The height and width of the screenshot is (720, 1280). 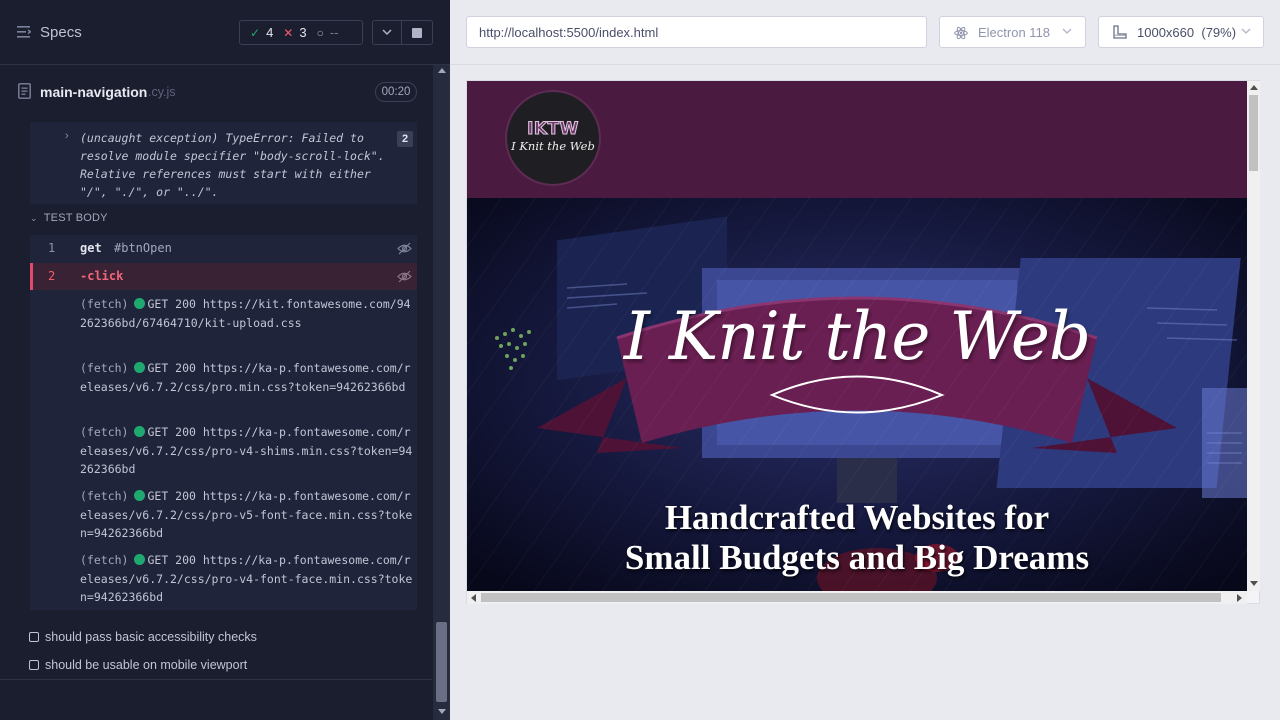 I want to click on hero-title: I Knit the Web, so click(x=857, y=336).